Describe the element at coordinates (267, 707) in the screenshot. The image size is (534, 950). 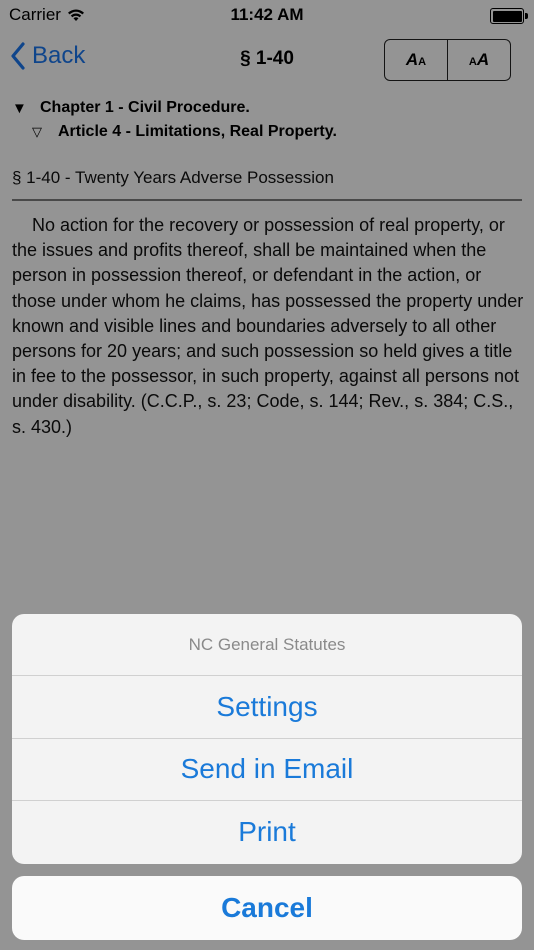
I see `settings-button: Settings` at that location.